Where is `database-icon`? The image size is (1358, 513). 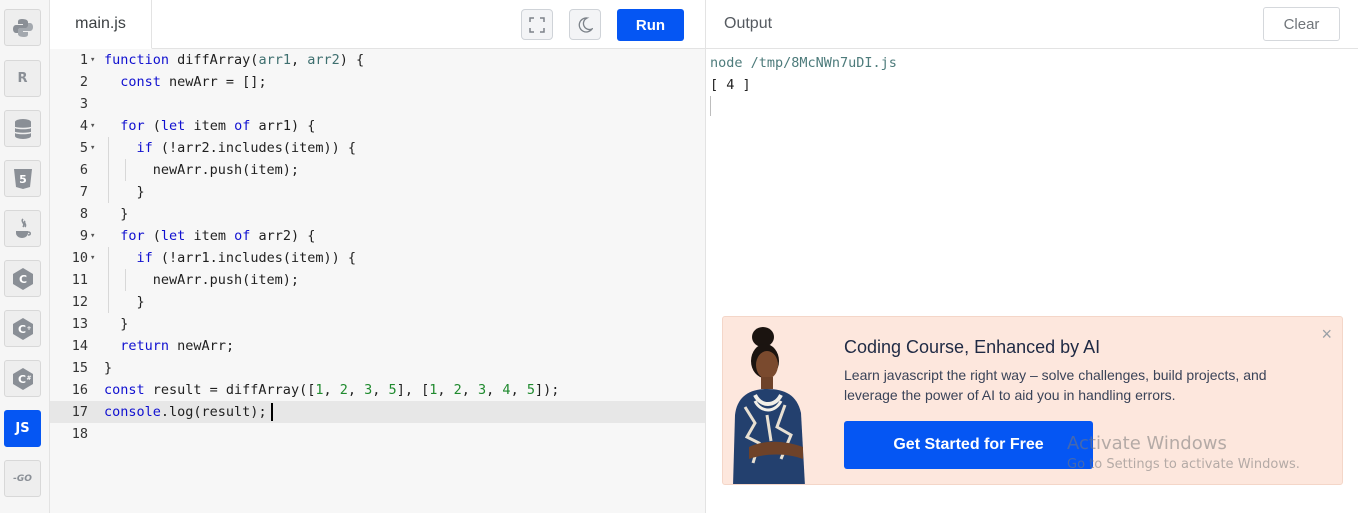
database-icon is located at coordinates (22, 128).